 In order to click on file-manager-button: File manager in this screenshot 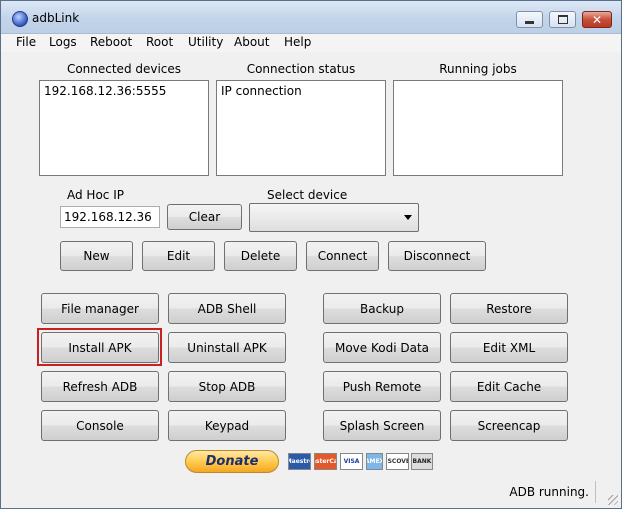, I will do `click(100, 308)`.